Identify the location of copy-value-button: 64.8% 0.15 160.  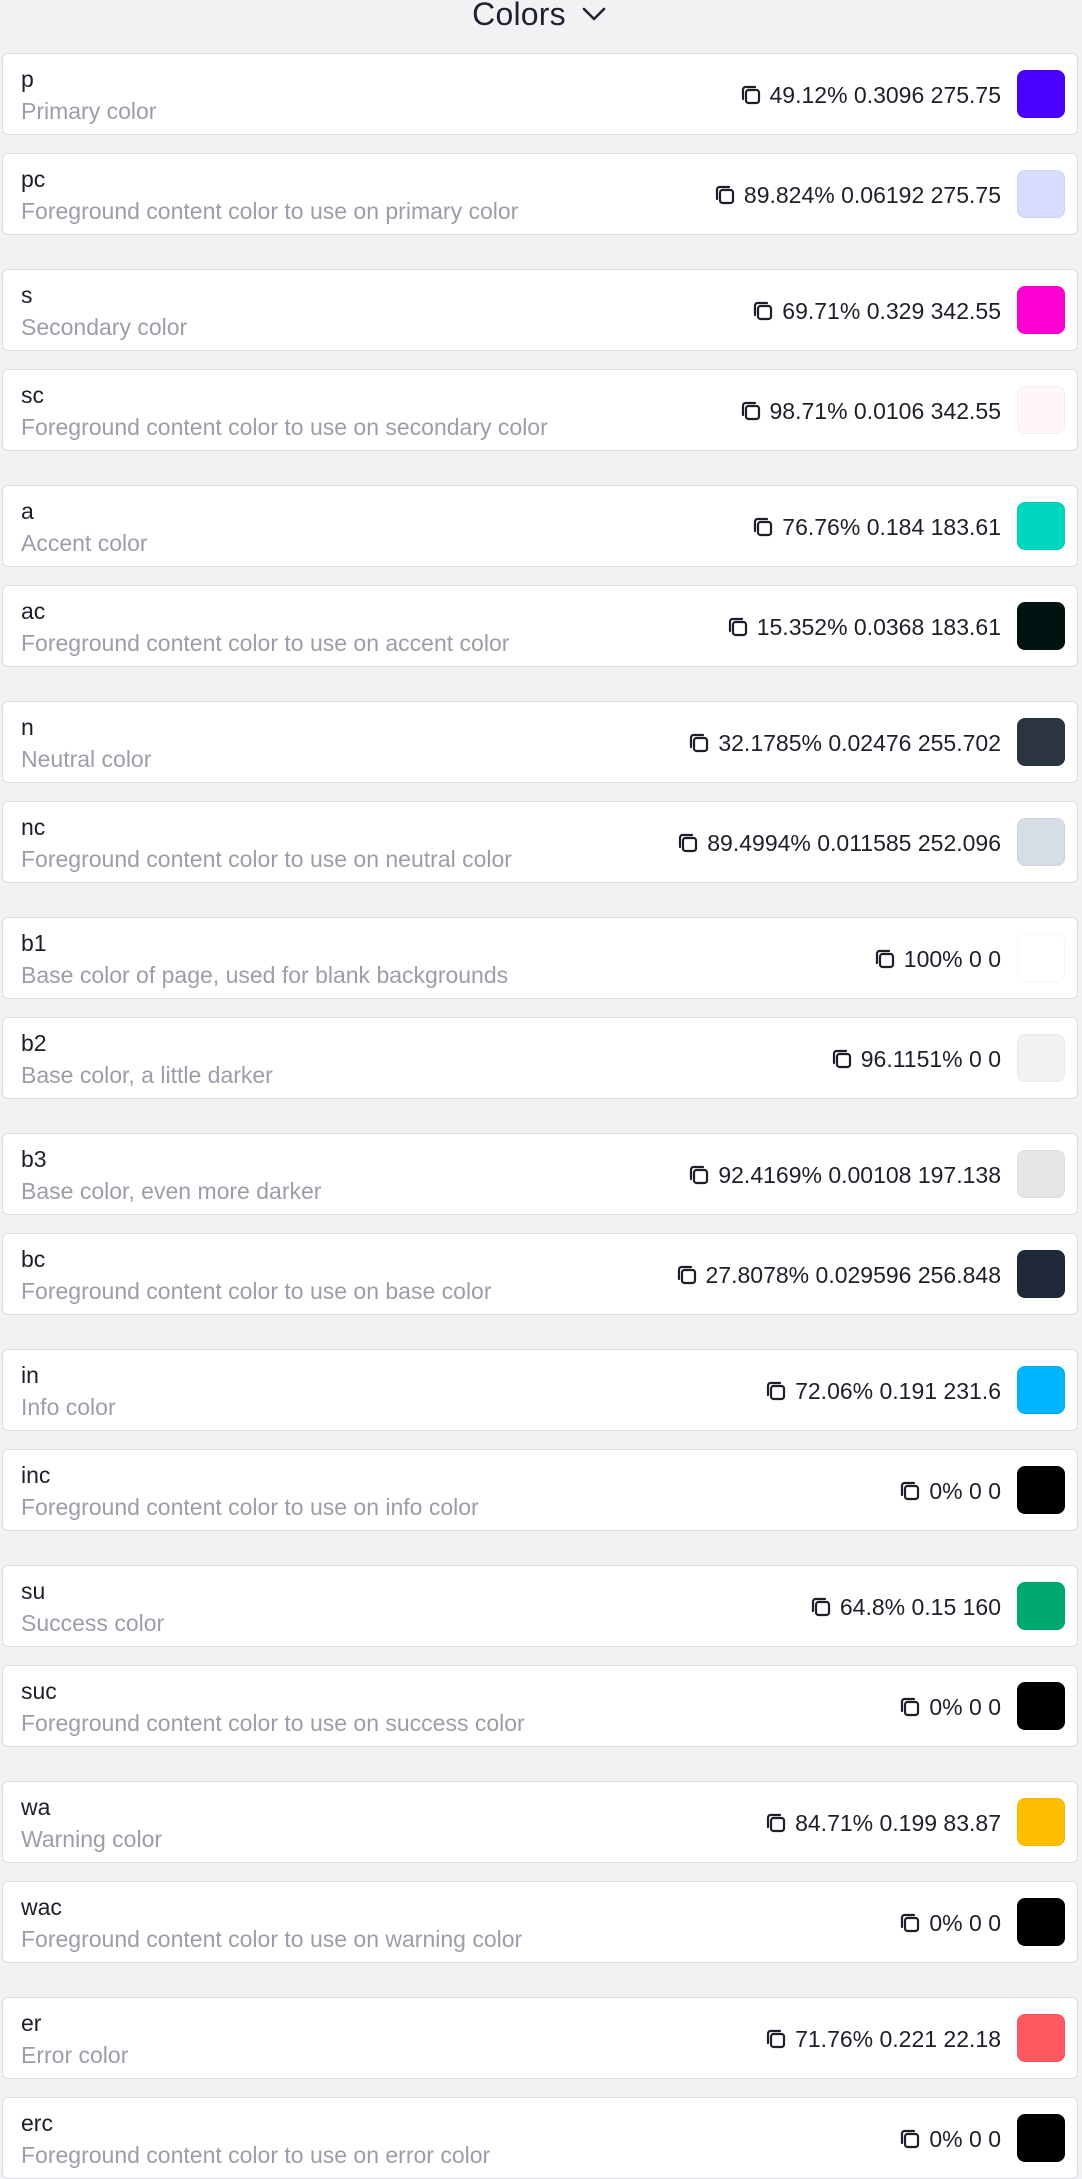
(904, 1607).